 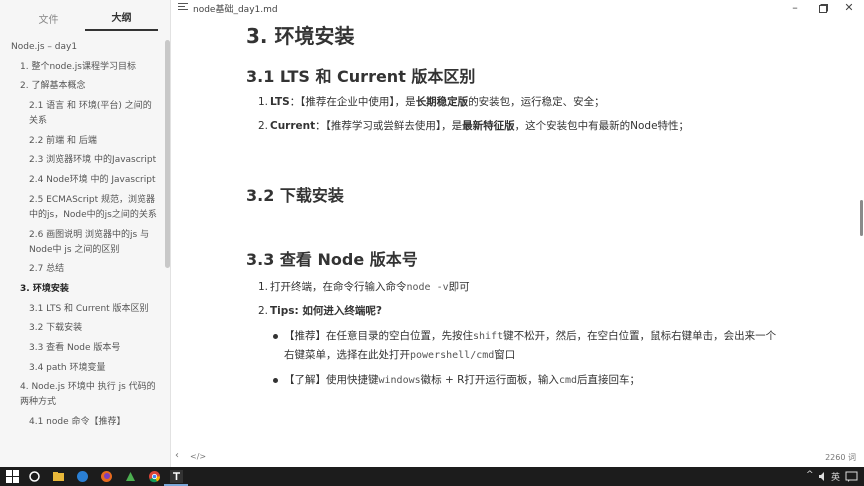 I want to click on list-item-step1: 1. 打开终端，在命令行输入命令node -v即可, so click(x=364, y=287).